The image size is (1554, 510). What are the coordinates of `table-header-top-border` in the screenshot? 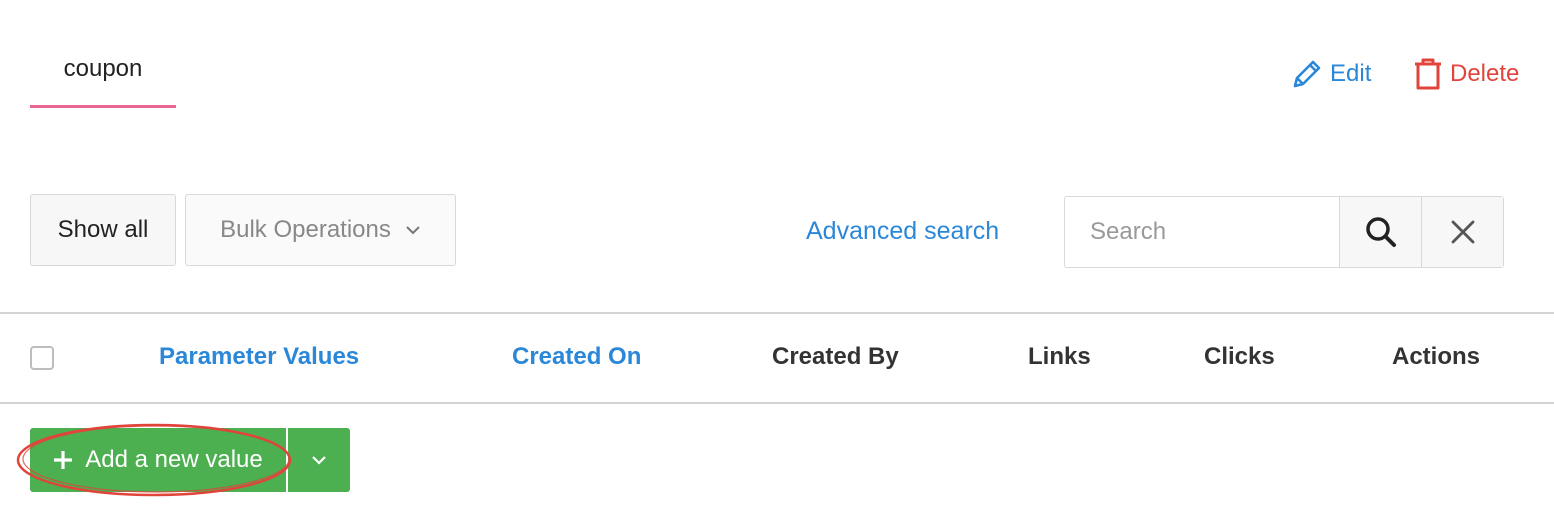 It's located at (777, 313).